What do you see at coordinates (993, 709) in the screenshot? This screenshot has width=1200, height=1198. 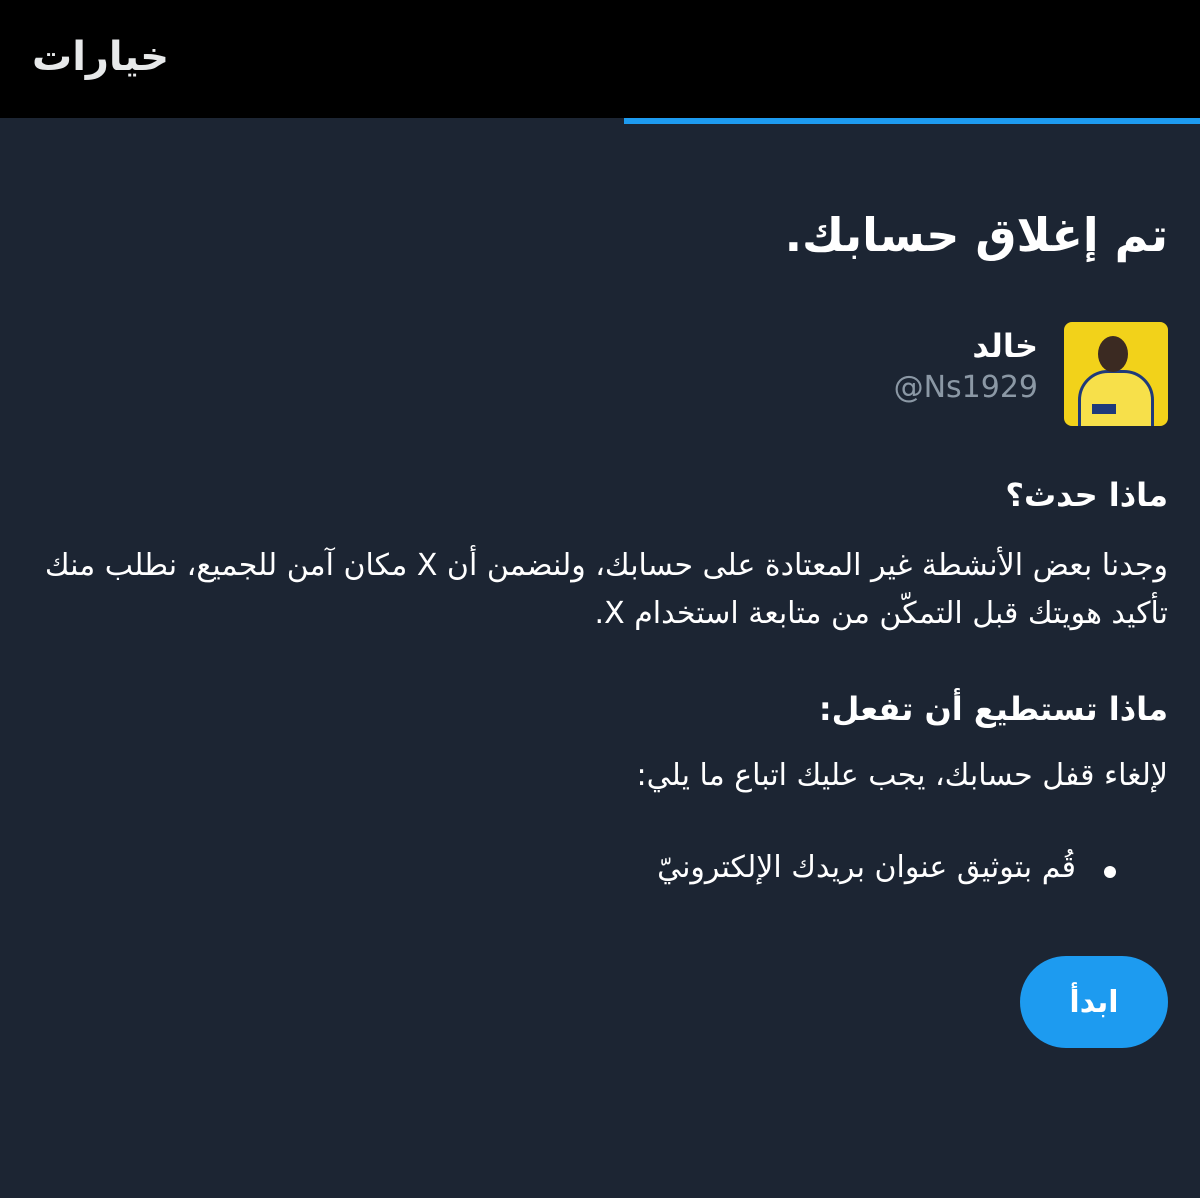 I see `what-you-can-do-title: ماذا تستطيع أن تفعل:` at bounding box center [993, 709].